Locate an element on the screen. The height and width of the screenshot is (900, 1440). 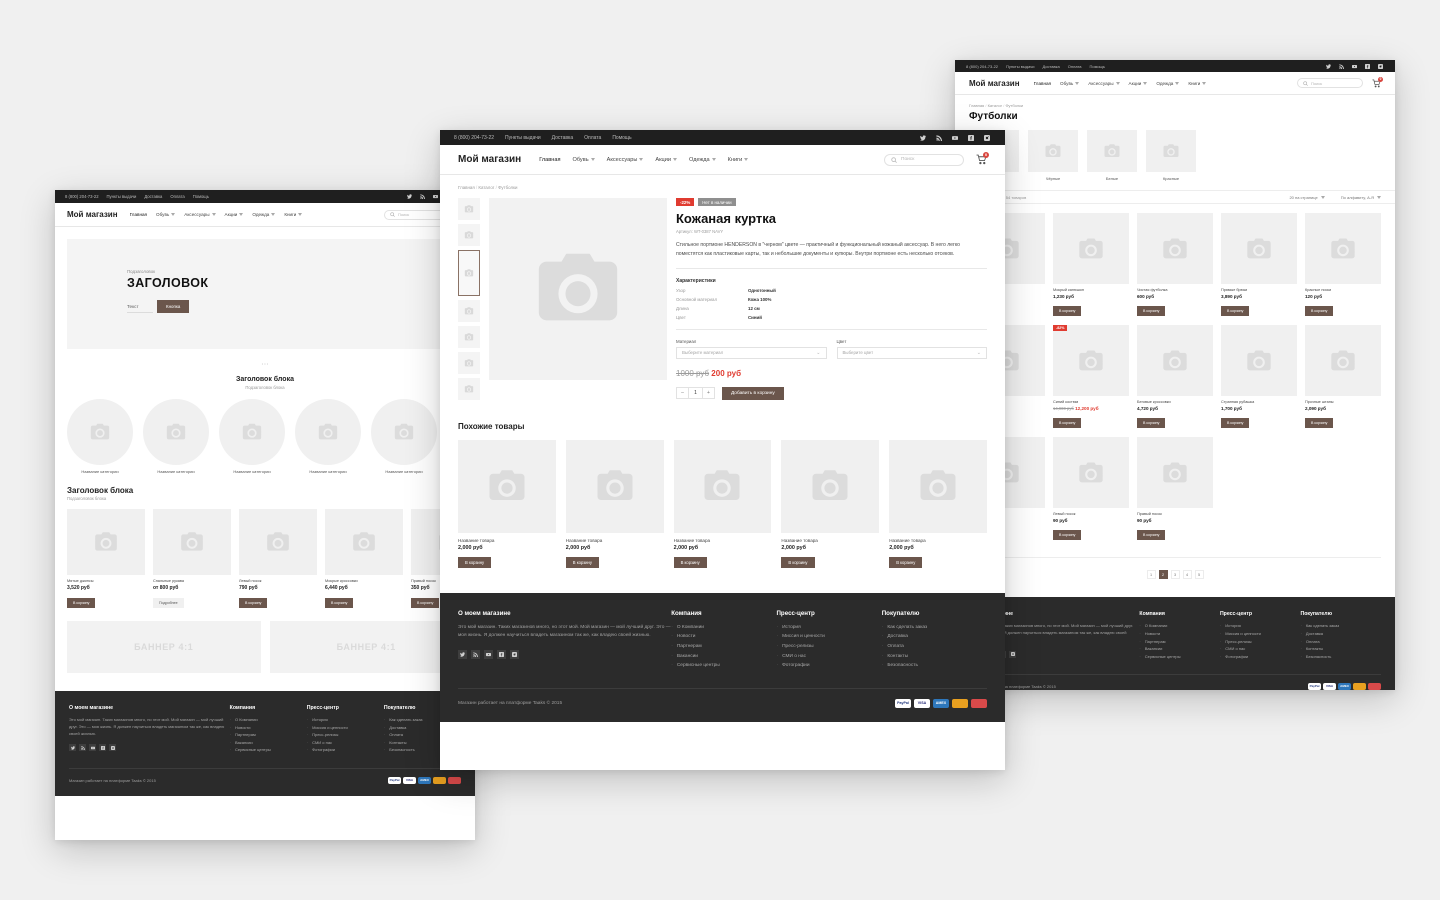
footer-link: О Компании is located at coordinates (268, 720).